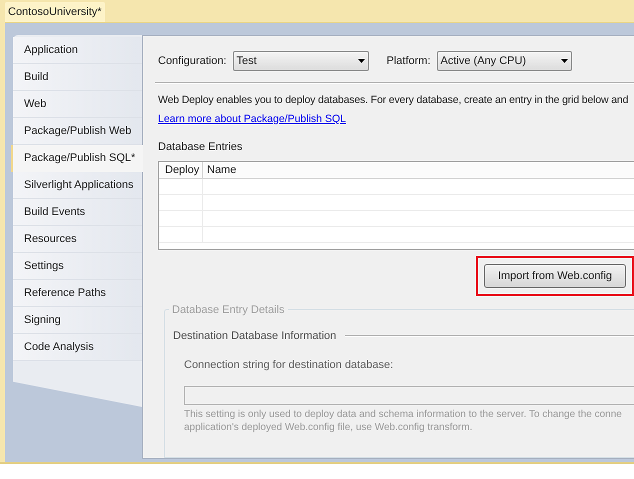  Describe the element at coordinates (228, 310) in the screenshot. I see `group-title: Database Entry Details` at that location.